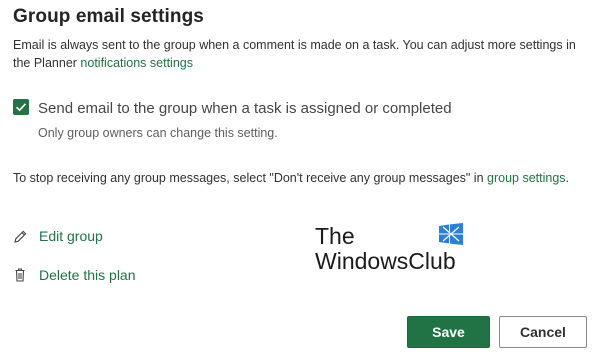 Image resolution: width=600 pixels, height=355 pixels. I want to click on watermark-line1: The, so click(335, 236).